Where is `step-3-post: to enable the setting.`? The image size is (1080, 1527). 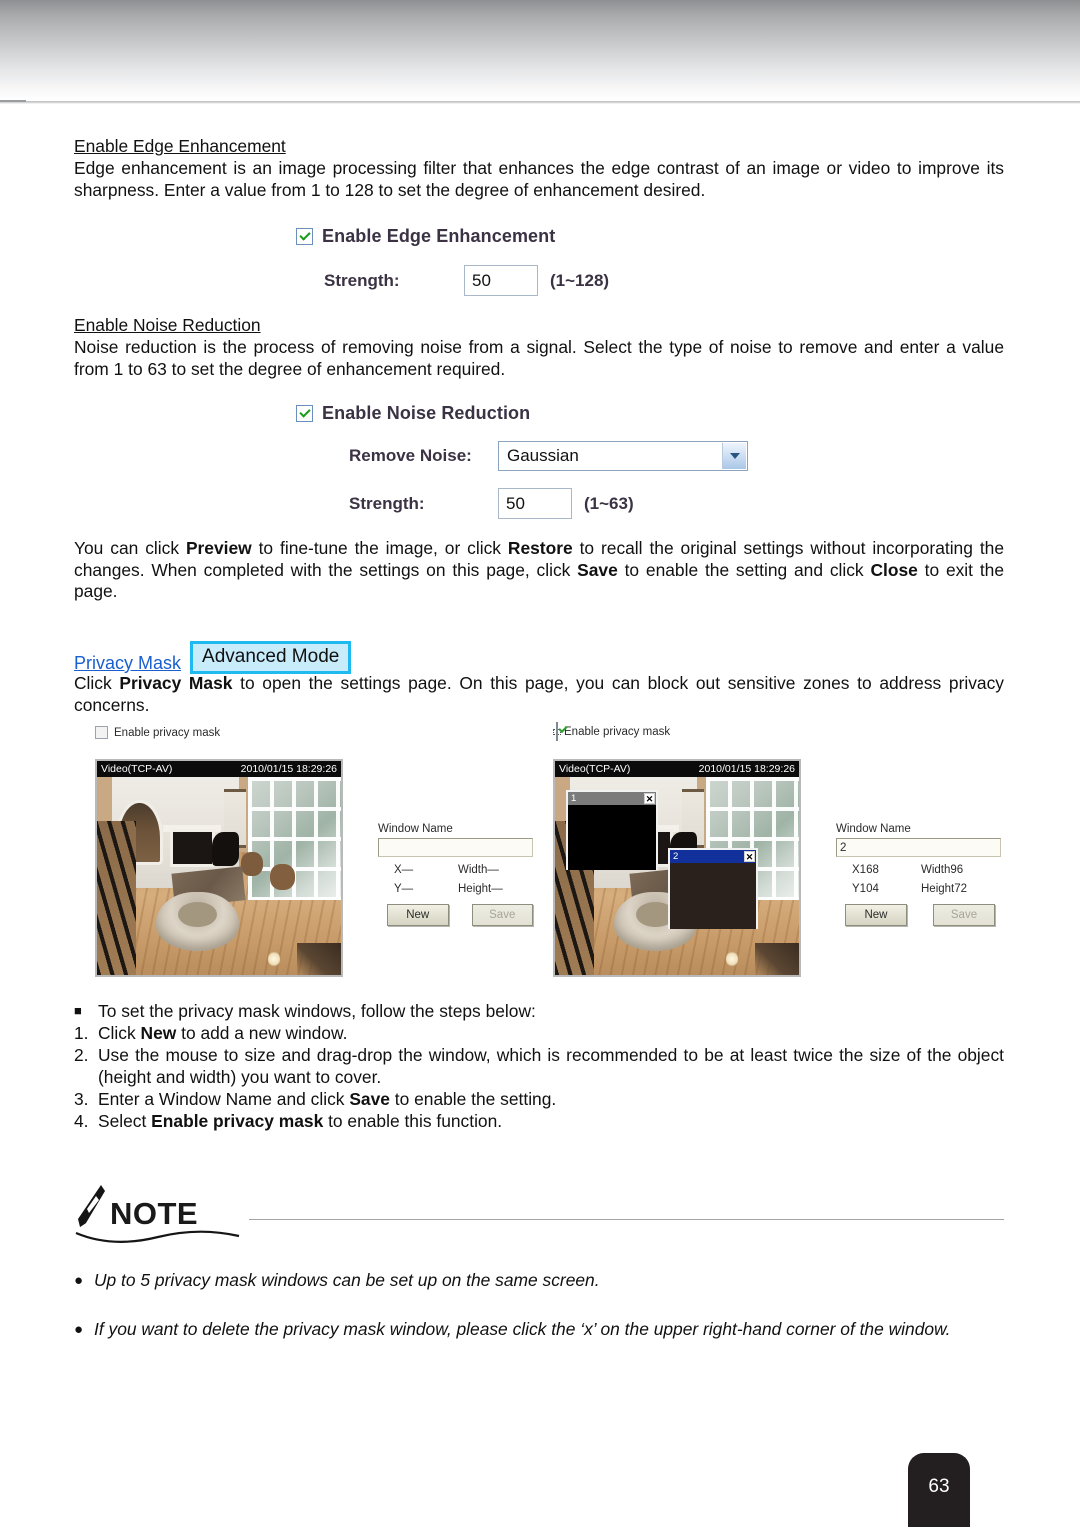 step-3-post: to enable the setting. is located at coordinates (473, 1099).